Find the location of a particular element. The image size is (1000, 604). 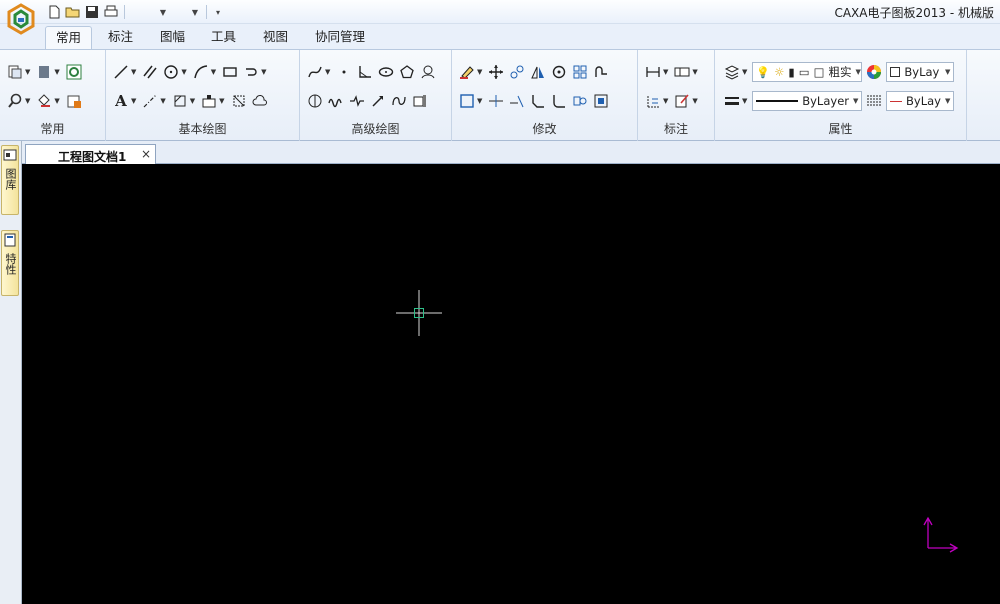

explode-icon is located at coordinates (580, 101).